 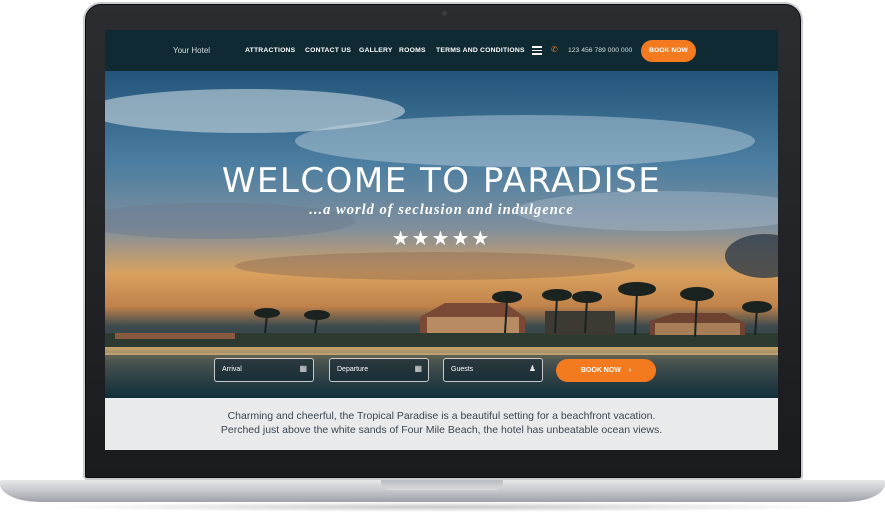 What do you see at coordinates (270, 50) in the screenshot?
I see `nav-item-attractions: ATTRACTIONS` at bounding box center [270, 50].